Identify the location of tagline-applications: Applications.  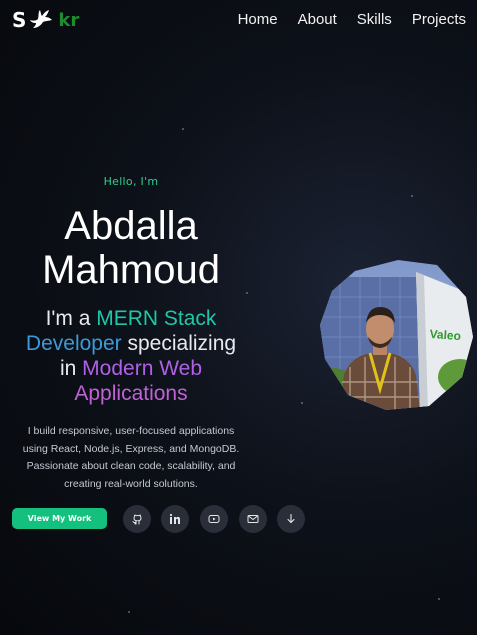
(131, 393).